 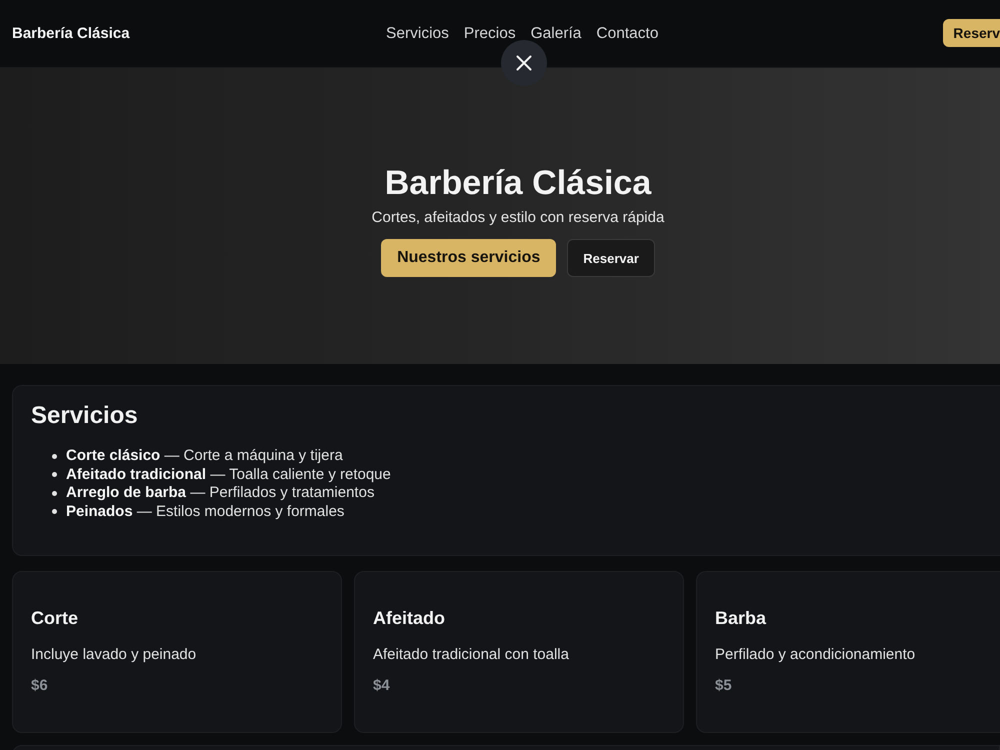 I want to click on card-title: Corte, so click(x=55, y=618).